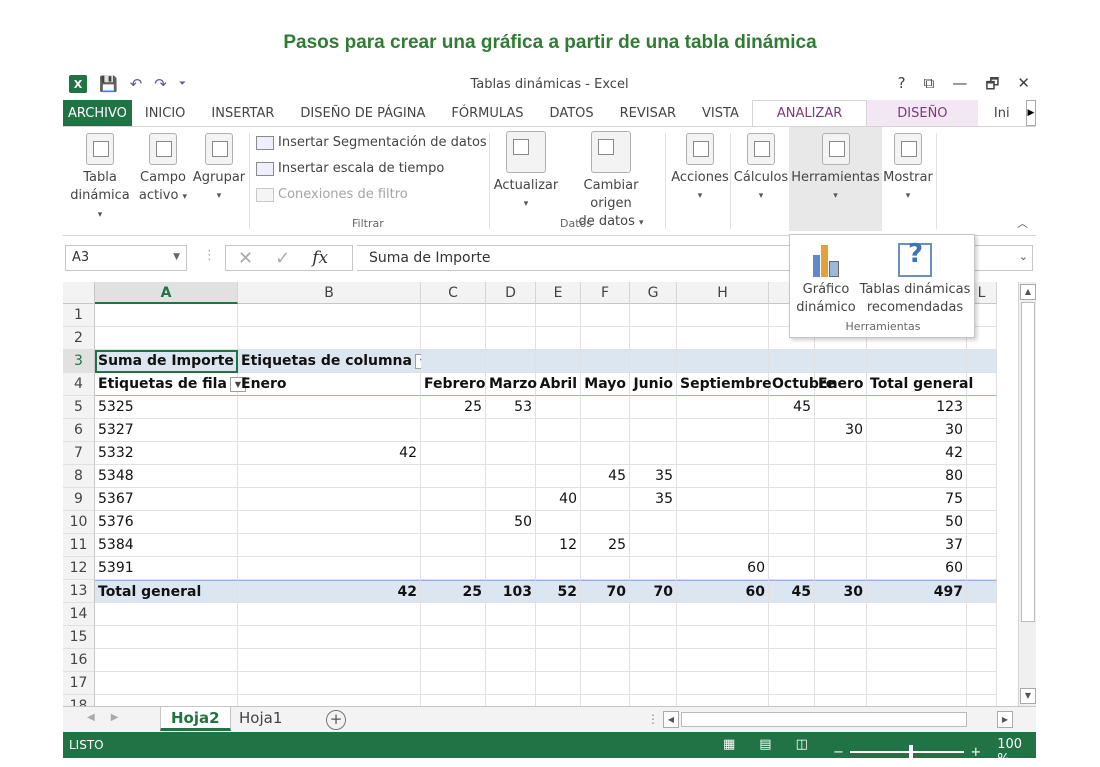 The image size is (1100, 767). I want to click on row-number: 5, so click(79, 407).